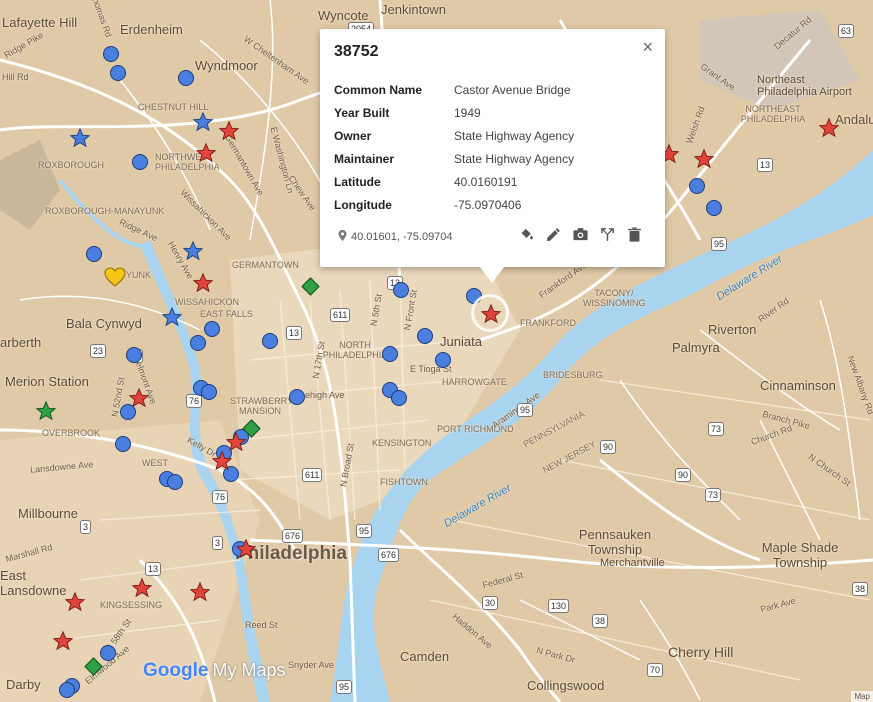 The image size is (873, 702). I want to click on camera-icon, so click(580, 234).